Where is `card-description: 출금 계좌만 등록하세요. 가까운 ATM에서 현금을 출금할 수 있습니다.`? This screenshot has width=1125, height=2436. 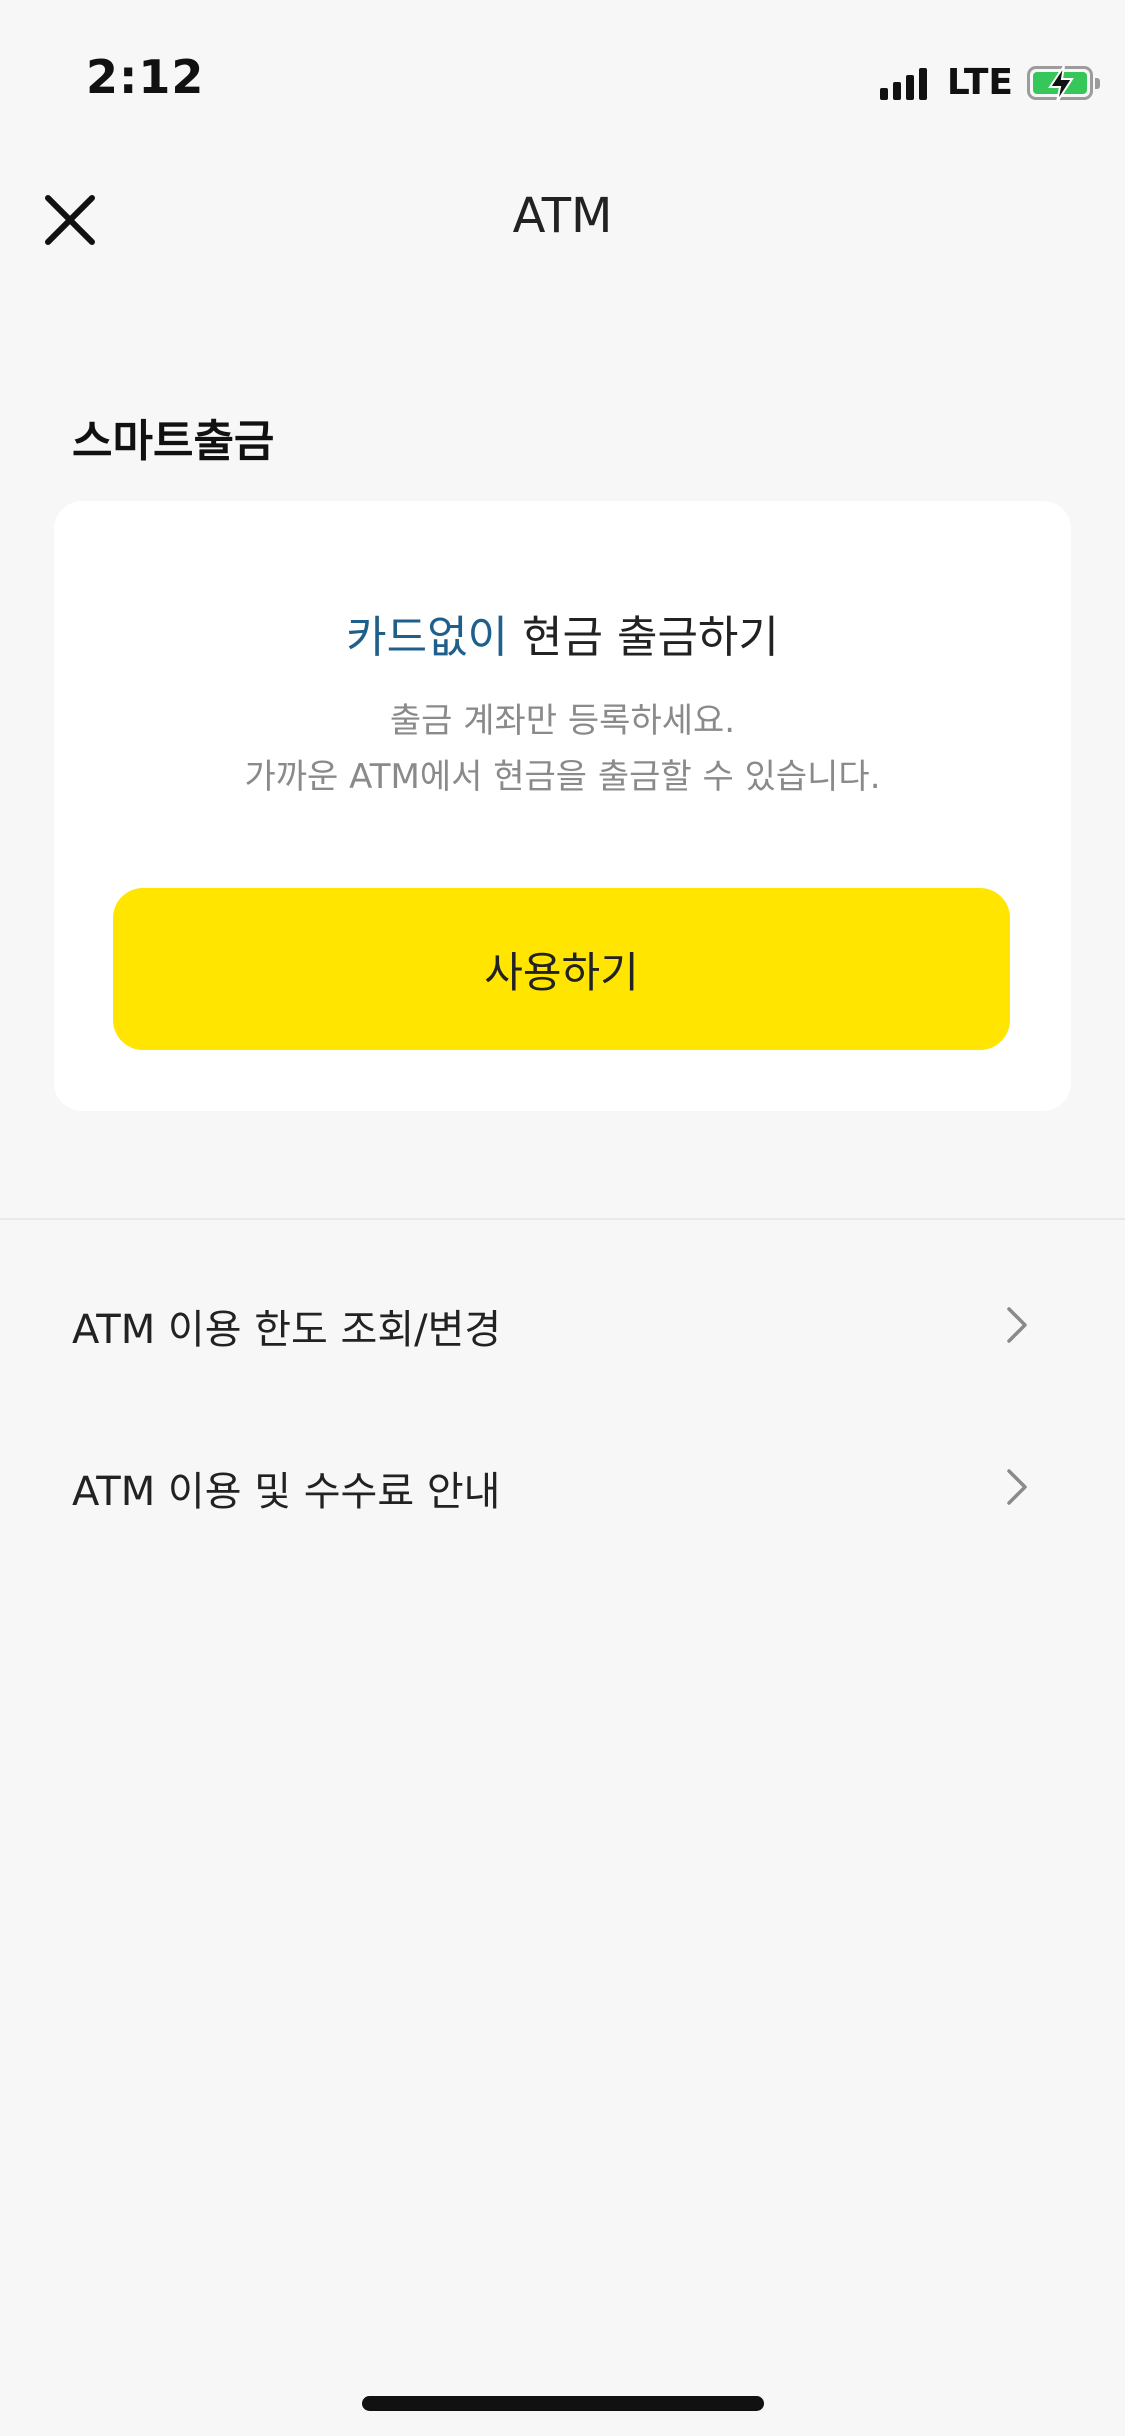 card-description: 출금 계좌만 등록하세요. 가까운 ATM에서 현금을 출금할 수 있습니다. is located at coordinates (562, 749).